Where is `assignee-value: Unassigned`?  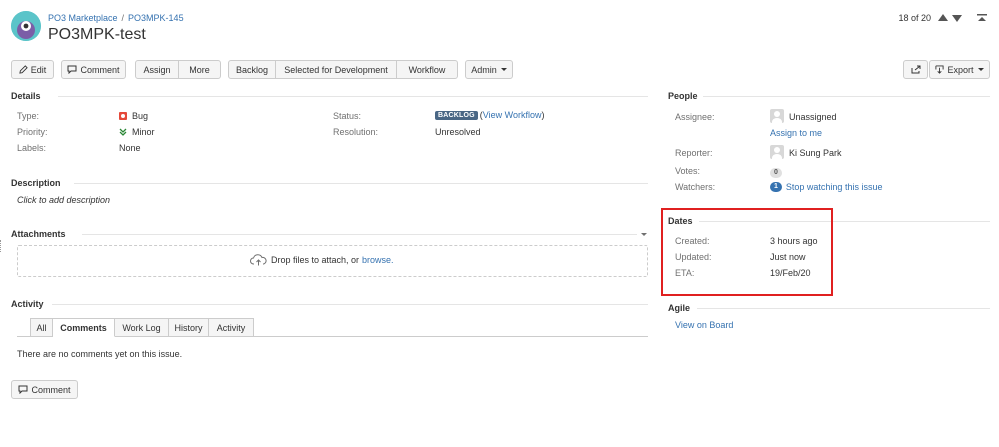 assignee-value: Unassigned is located at coordinates (813, 117).